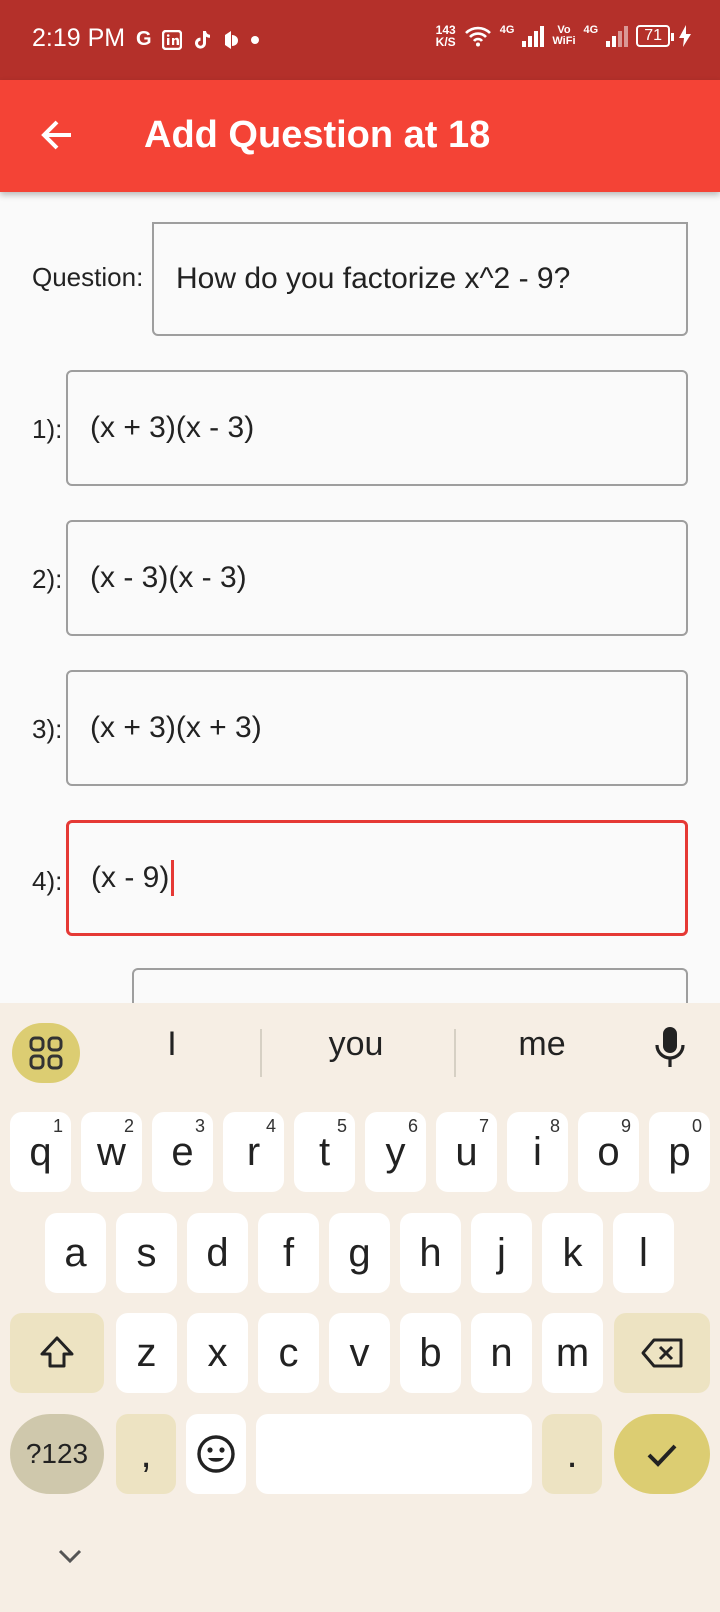 This screenshot has height=1612, width=720. What do you see at coordinates (377, 578) in the screenshot?
I see `option-2-field: (x - 3)(x - 3)` at bounding box center [377, 578].